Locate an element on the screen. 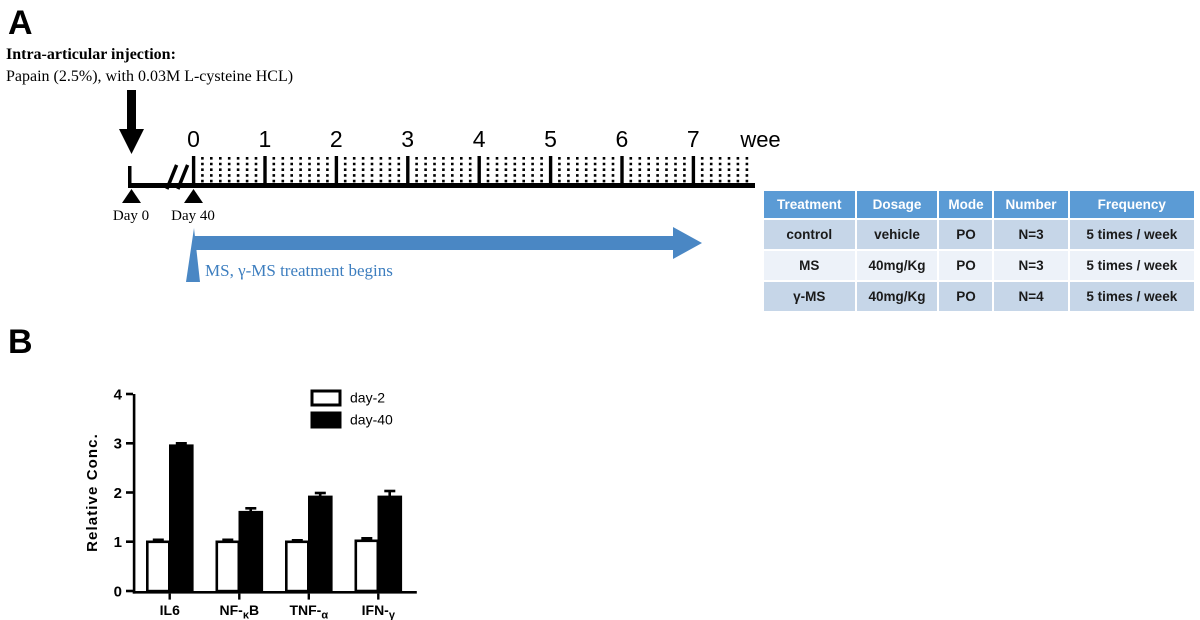 This screenshot has width=1200, height=620. injection-arrow-icon is located at coordinates (131, 122).